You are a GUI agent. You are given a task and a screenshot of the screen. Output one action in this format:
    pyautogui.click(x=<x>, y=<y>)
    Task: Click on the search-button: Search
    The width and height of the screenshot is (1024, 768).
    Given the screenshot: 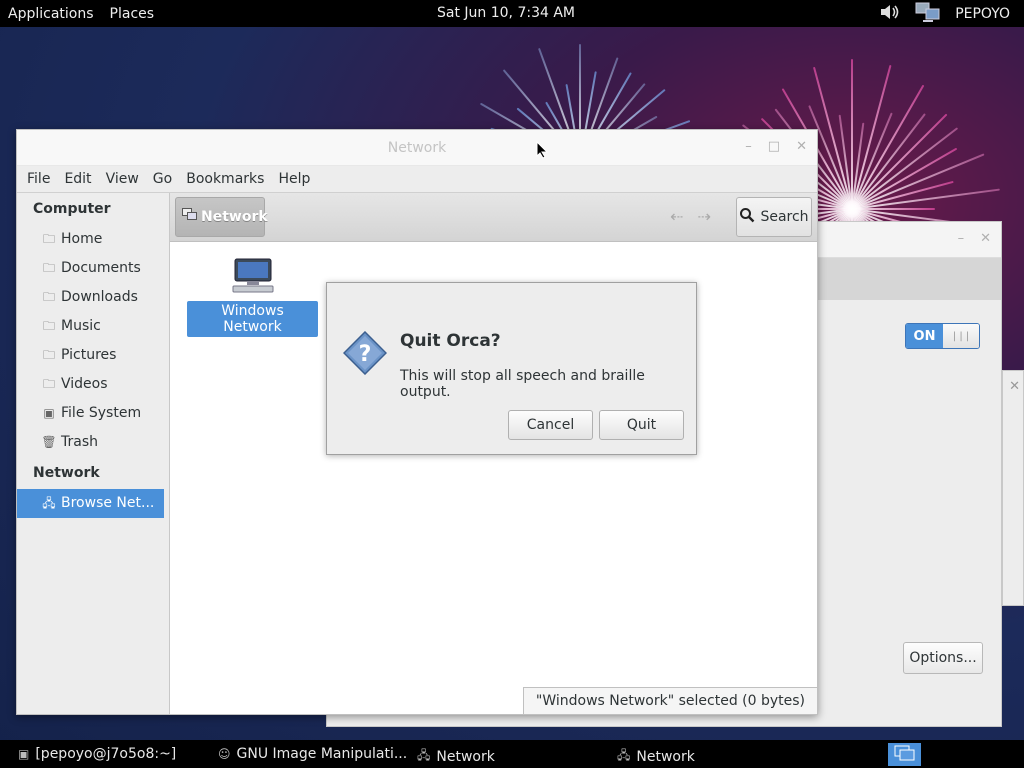 What is the action you would take?
    pyautogui.click(x=774, y=217)
    